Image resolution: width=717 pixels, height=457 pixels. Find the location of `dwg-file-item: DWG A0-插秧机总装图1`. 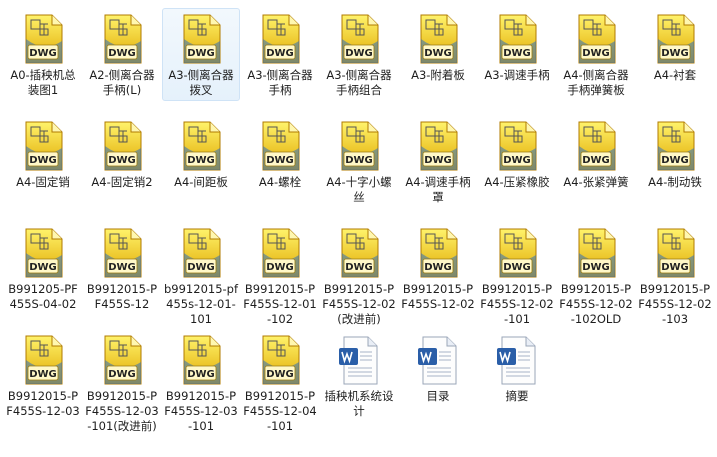

dwg-file-item: DWG A0-插秧机总装图1 is located at coordinates (43, 54).